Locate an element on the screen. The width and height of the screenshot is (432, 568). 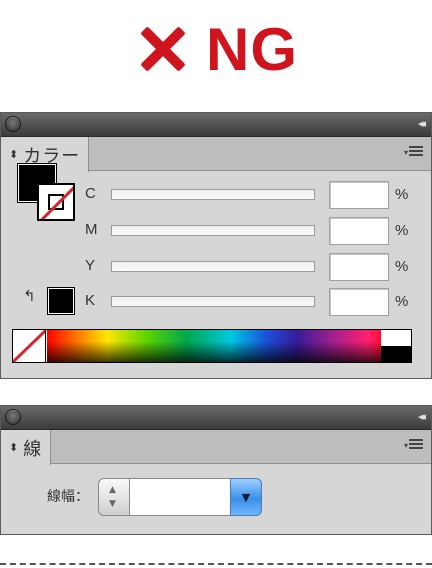
cmyk-row-k: K % is located at coordinates (255, 302).